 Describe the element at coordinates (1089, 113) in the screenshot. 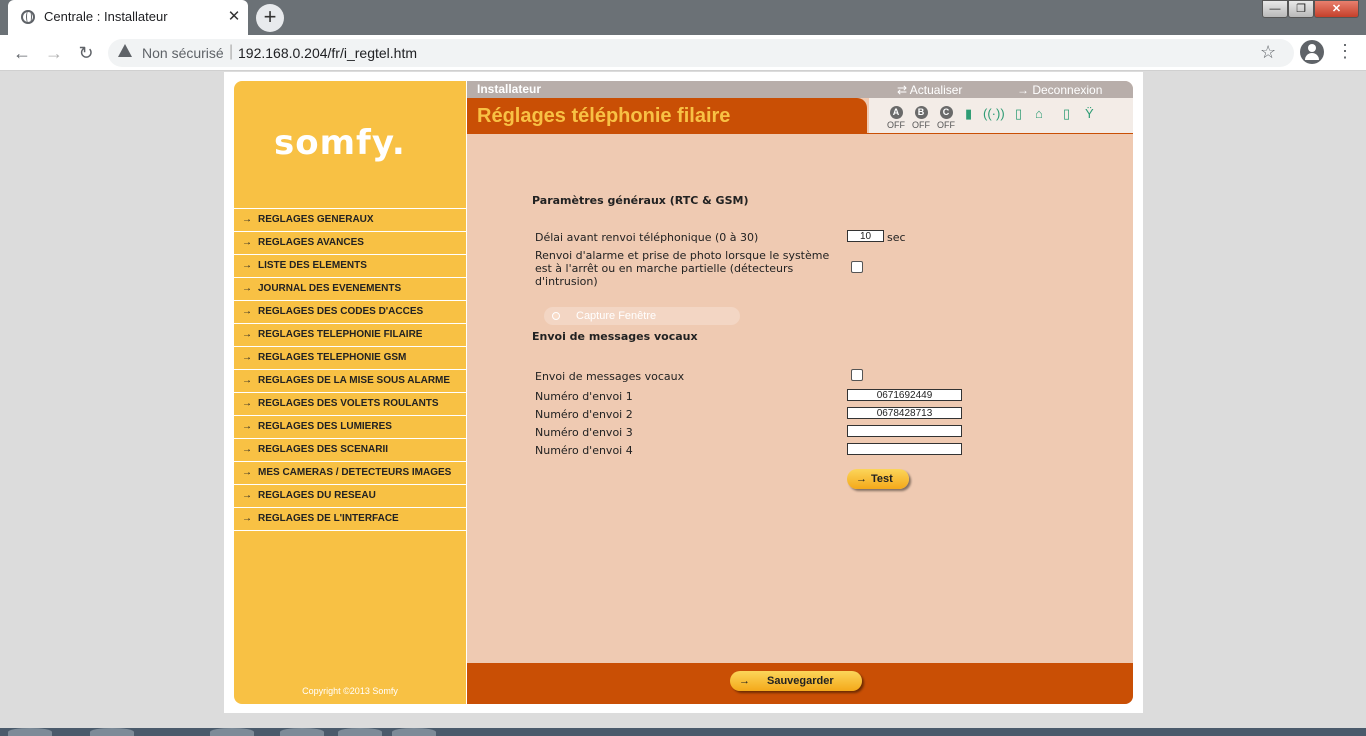

I see `antenna-icon: Ÿ` at that location.